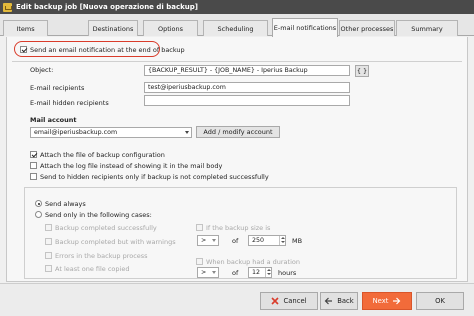 The width and height of the screenshot is (474, 316). I want to click on separator, so click(237, 61).